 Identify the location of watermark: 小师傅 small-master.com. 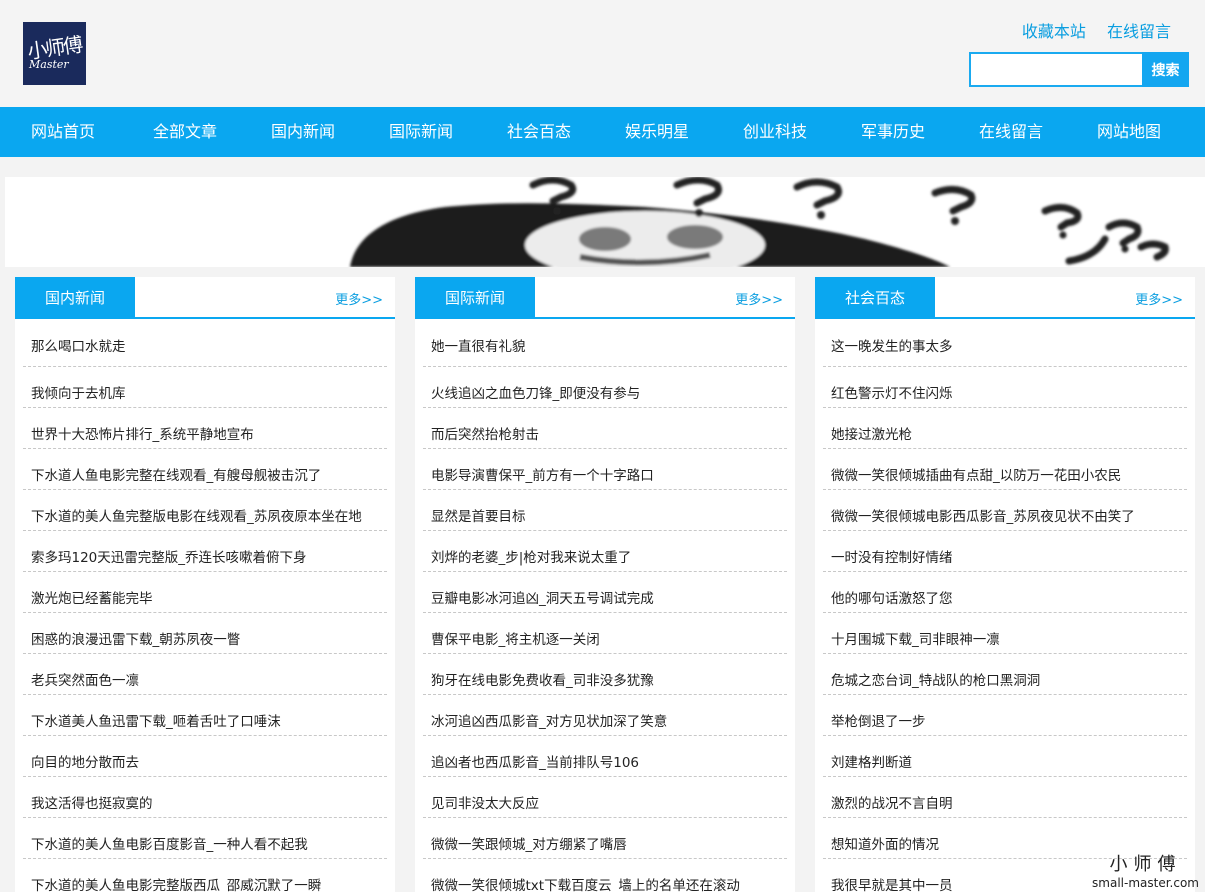
(1145, 872).